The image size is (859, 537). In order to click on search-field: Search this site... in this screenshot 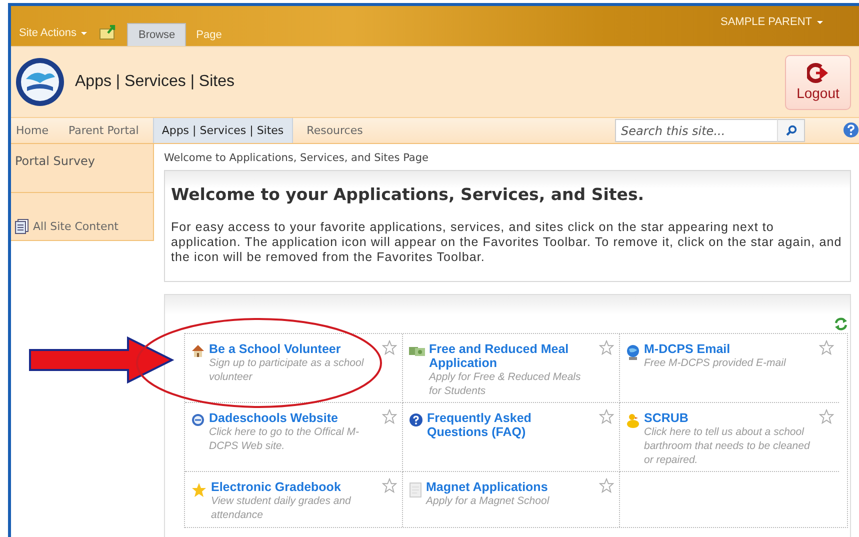, I will do `click(696, 130)`.